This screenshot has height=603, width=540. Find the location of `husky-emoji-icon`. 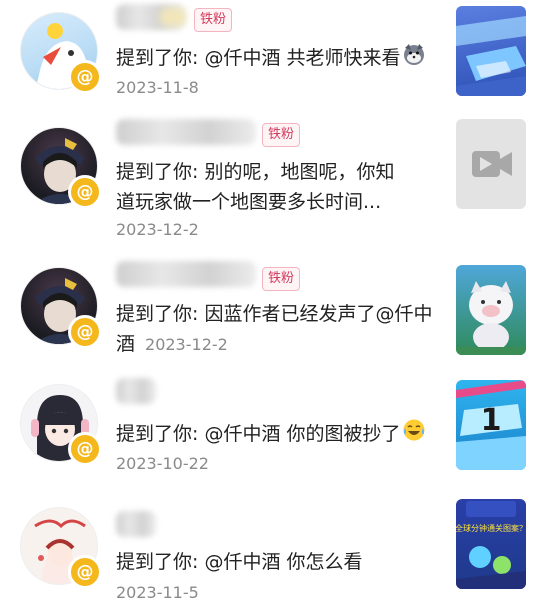

husky-emoji-icon is located at coordinates (414, 58).